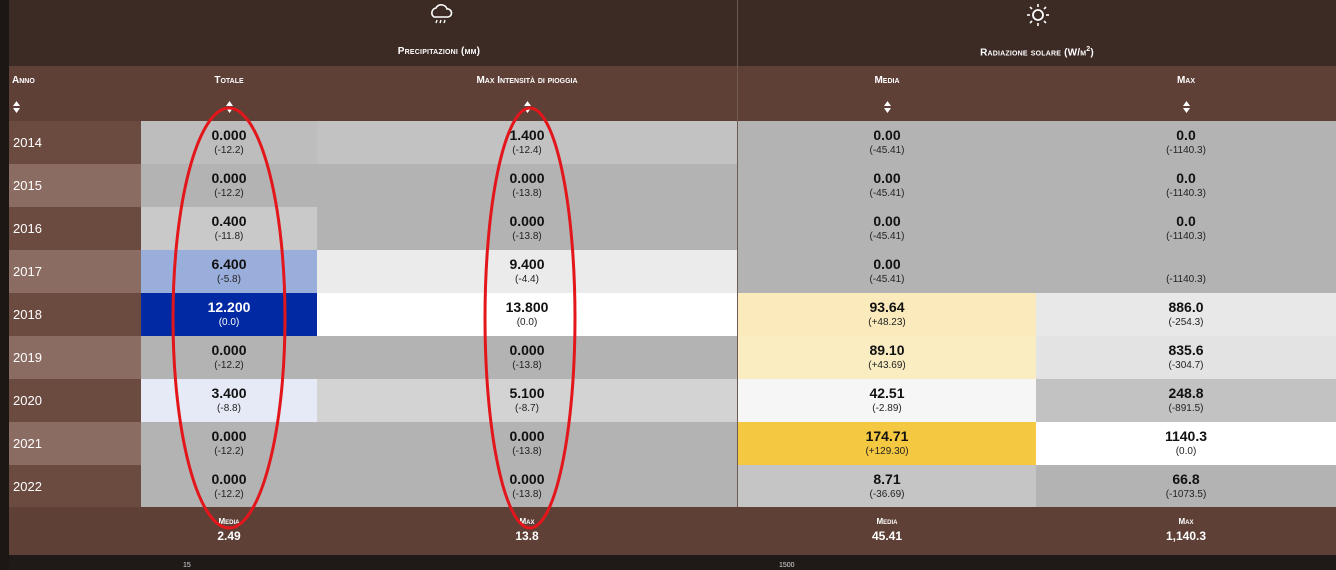  What do you see at coordinates (527, 408) in the screenshot?
I see `cell-delta: (-8.7)` at bounding box center [527, 408].